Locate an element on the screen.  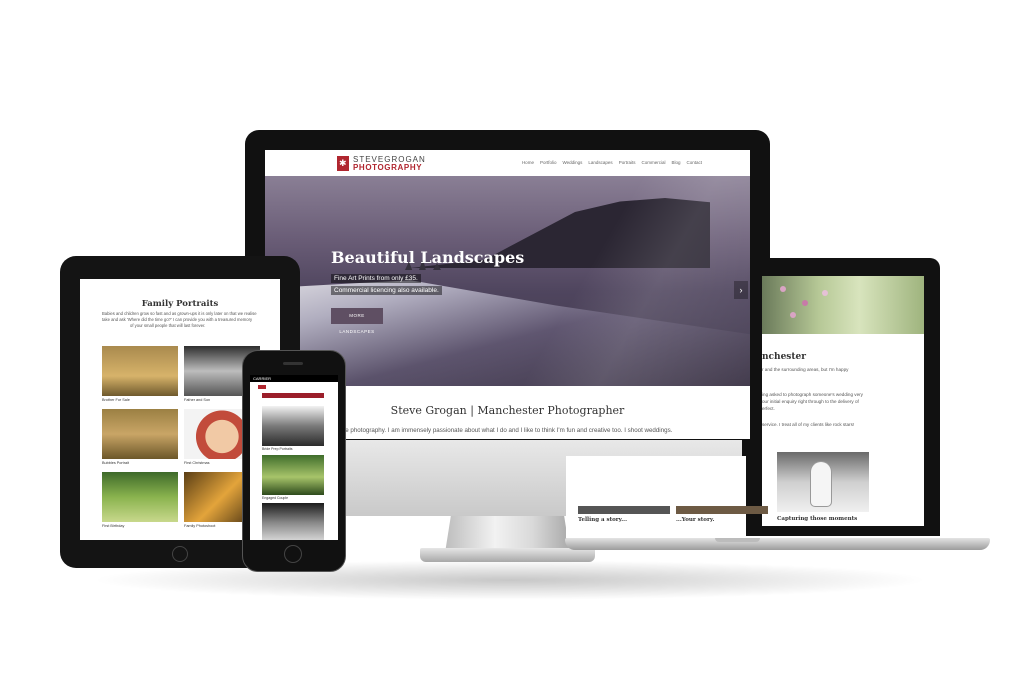
hero-subtitle-2: Commercial licencing also available. is located at coordinates (386, 290).